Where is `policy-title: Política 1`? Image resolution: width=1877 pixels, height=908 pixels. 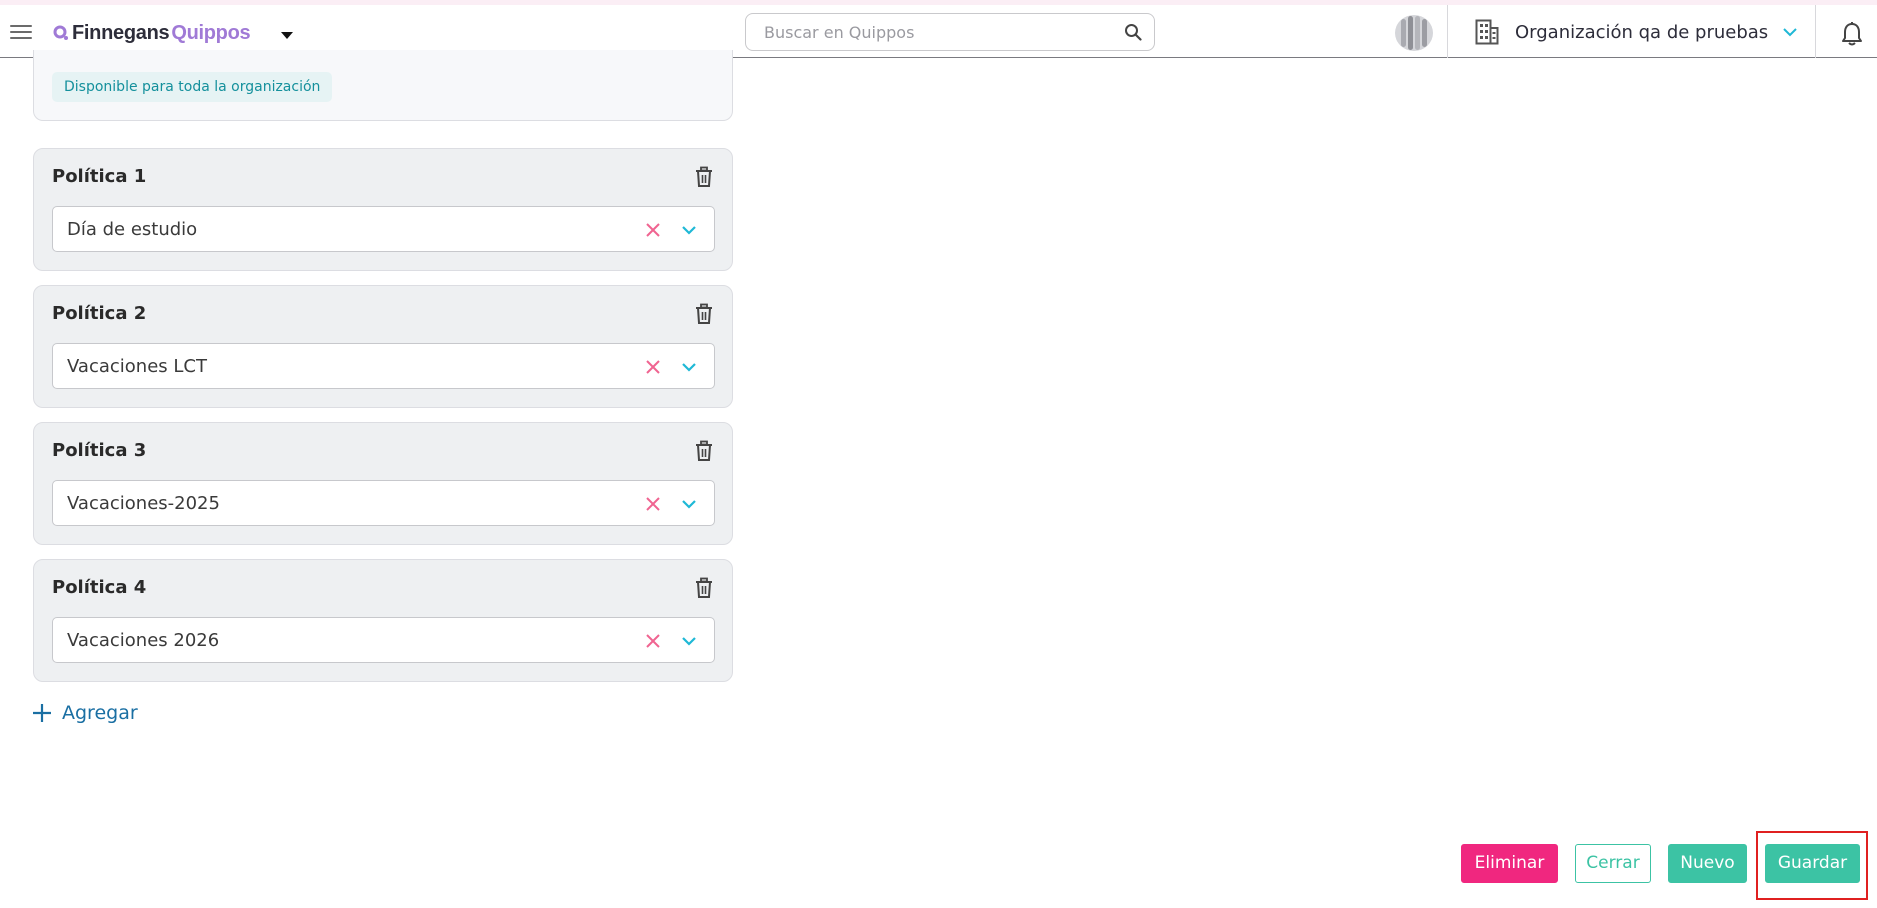 policy-title: Política 1 is located at coordinates (99, 176).